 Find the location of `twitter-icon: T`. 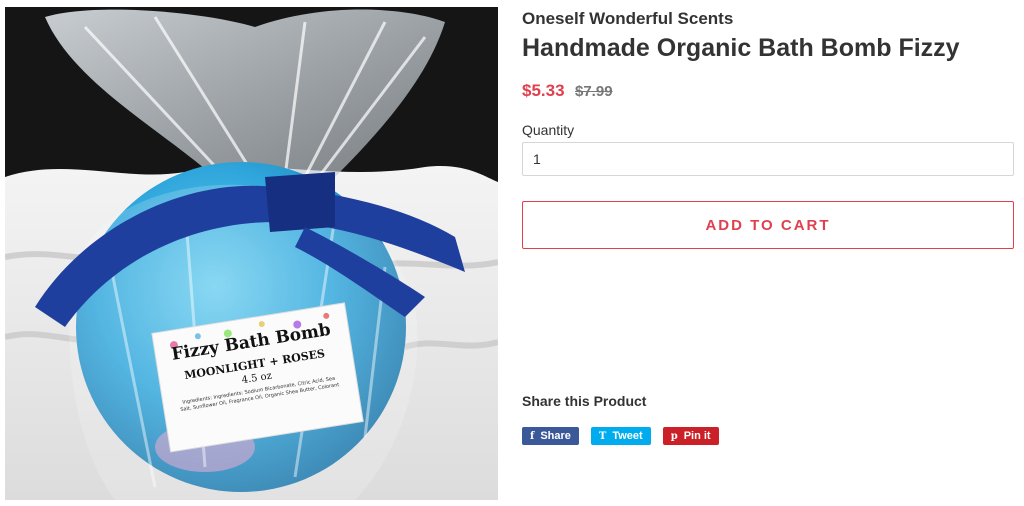

twitter-icon: T is located at coordinates (602, 436).